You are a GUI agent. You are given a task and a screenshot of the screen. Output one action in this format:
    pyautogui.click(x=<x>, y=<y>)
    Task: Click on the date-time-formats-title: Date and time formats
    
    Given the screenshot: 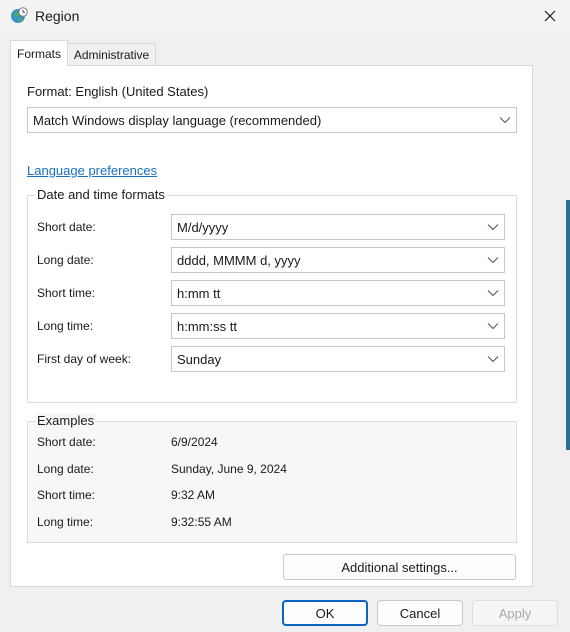 What is the action you would take?
    pyautogui.click(x=101, y=194)
    